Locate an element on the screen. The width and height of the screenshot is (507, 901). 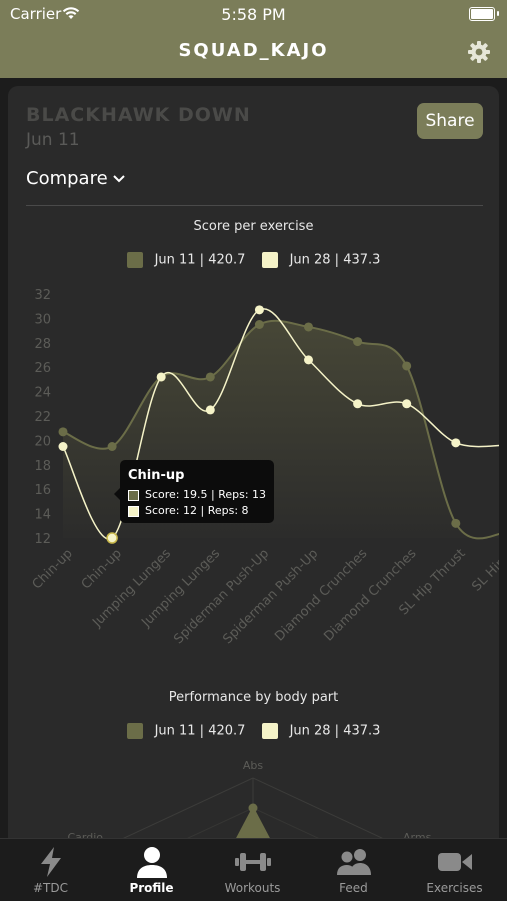
tooltip-swatch-b is located at coordinates (133, 511).